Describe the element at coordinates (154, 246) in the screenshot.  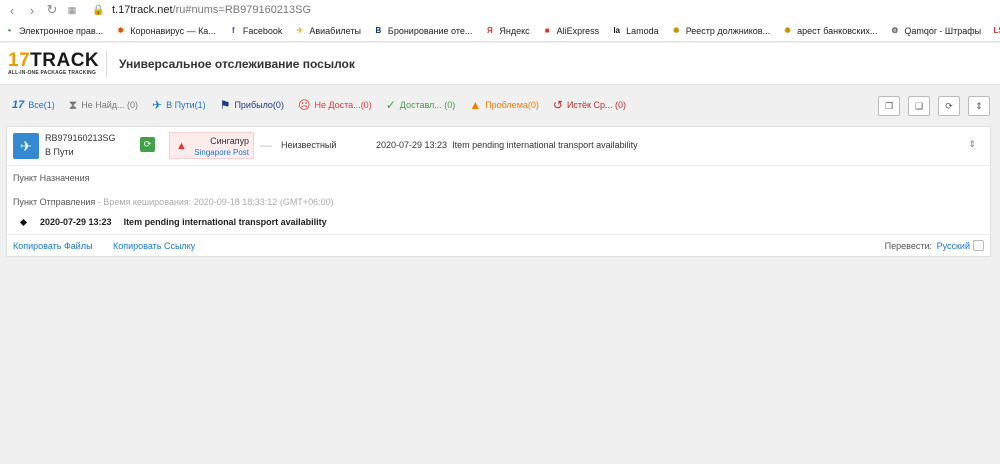
I see `copy-link-link: Копировать Ссылку` at that location.